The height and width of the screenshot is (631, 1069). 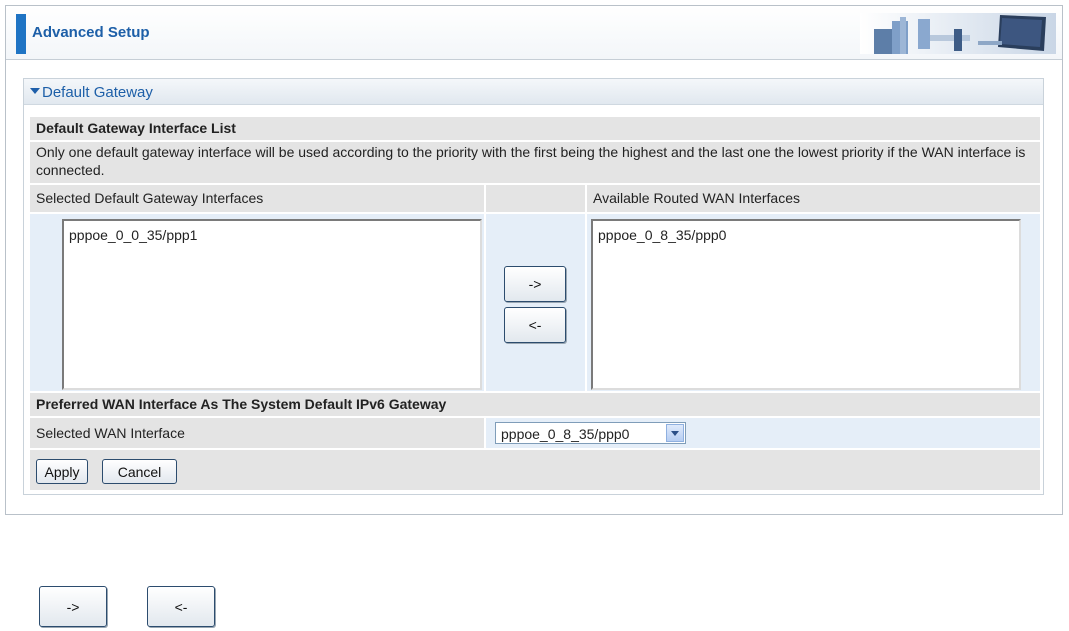 I want to click on interface-list-heading-row: Default Gateway Interface List, so click(x=535, y=128).